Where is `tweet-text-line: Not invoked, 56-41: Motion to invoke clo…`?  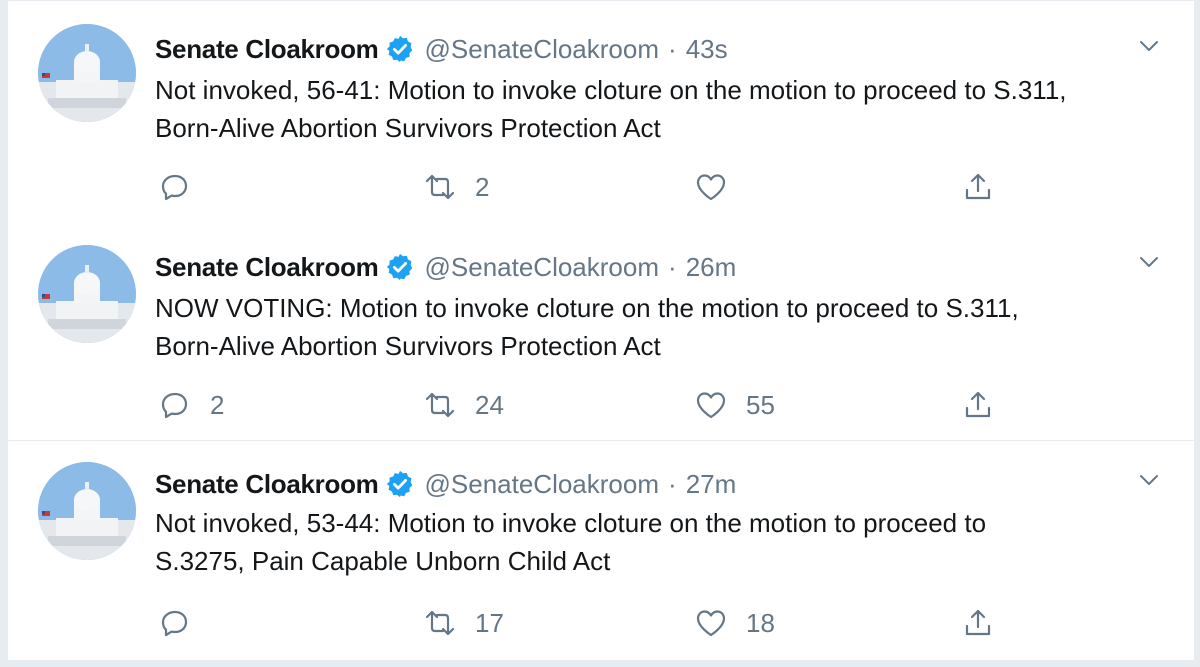 tweet-text-line: Not invoked, 56-41: Motion to invoke clo… is located at coordinates (611, 90).